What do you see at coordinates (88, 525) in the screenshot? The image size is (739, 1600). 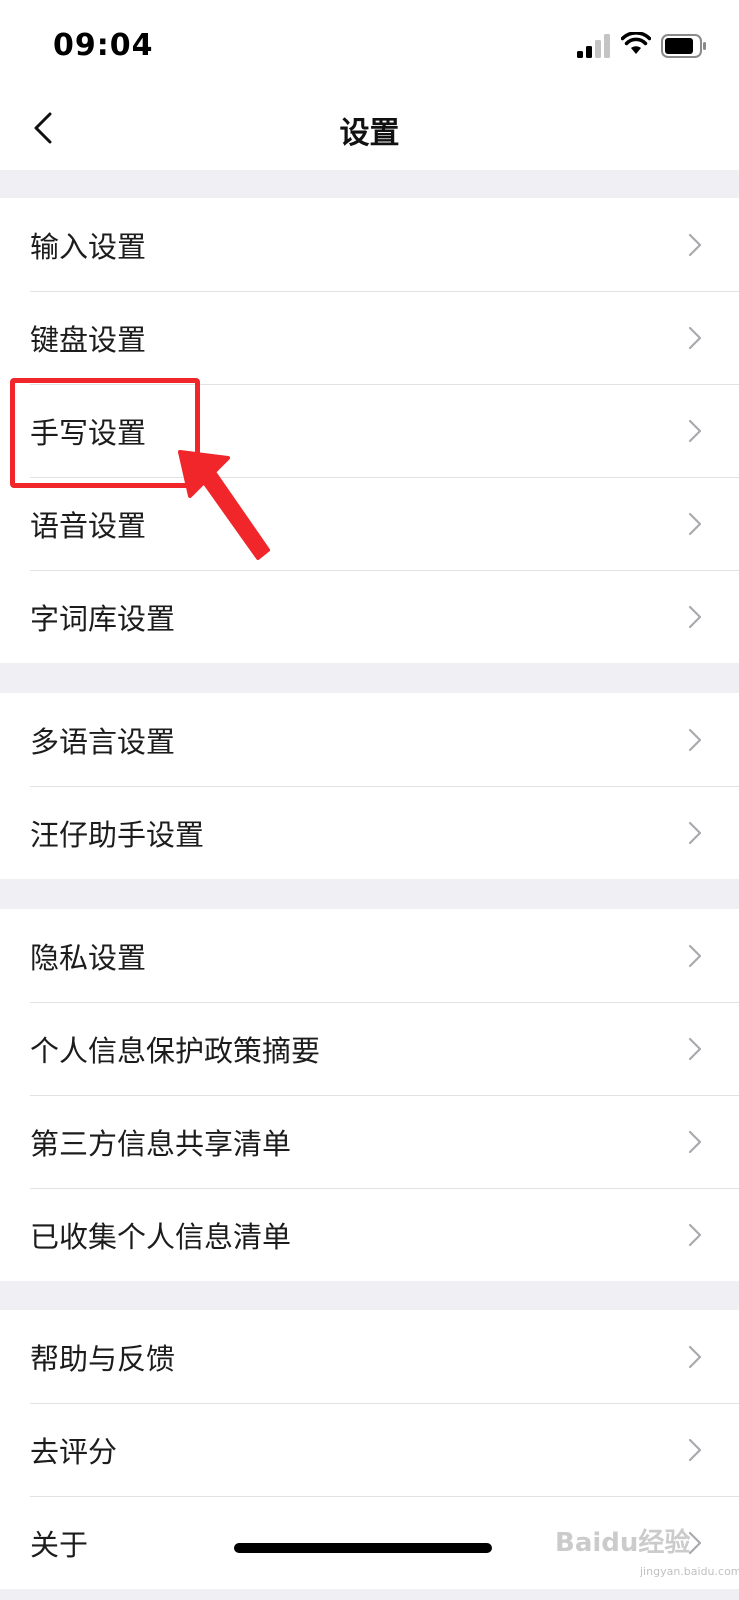 I see `settings-item-label: 语音设置` at bounding box center [88, 525].